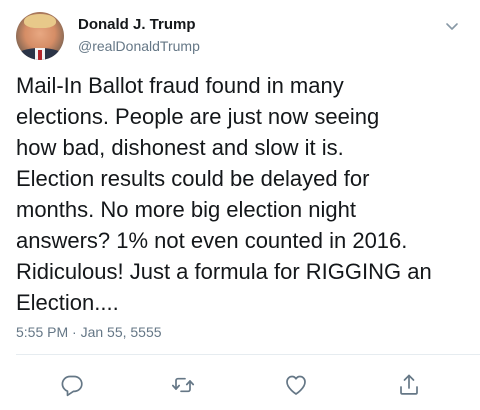 This screenshot has height=410, width=480. What do you see at coordinates (409, 385) in the screenshot?
I see `share-icon` at bounding box center [409, 385].